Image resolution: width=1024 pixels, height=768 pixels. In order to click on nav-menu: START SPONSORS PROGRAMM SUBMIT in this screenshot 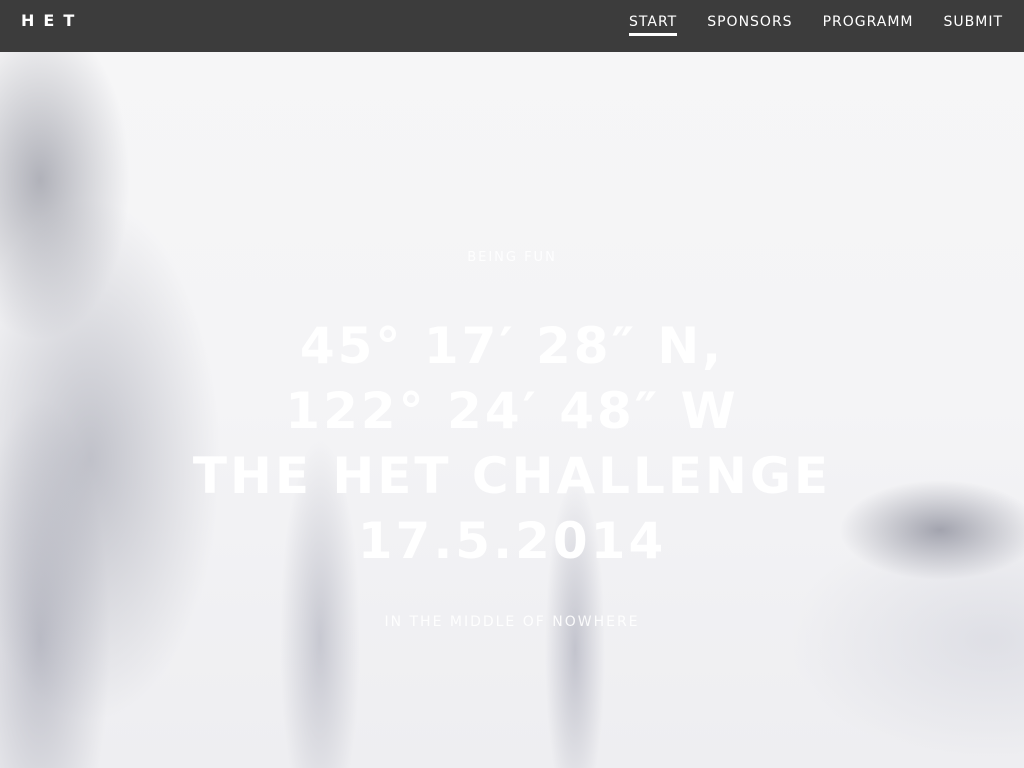, I will do `click(816, 25)`.